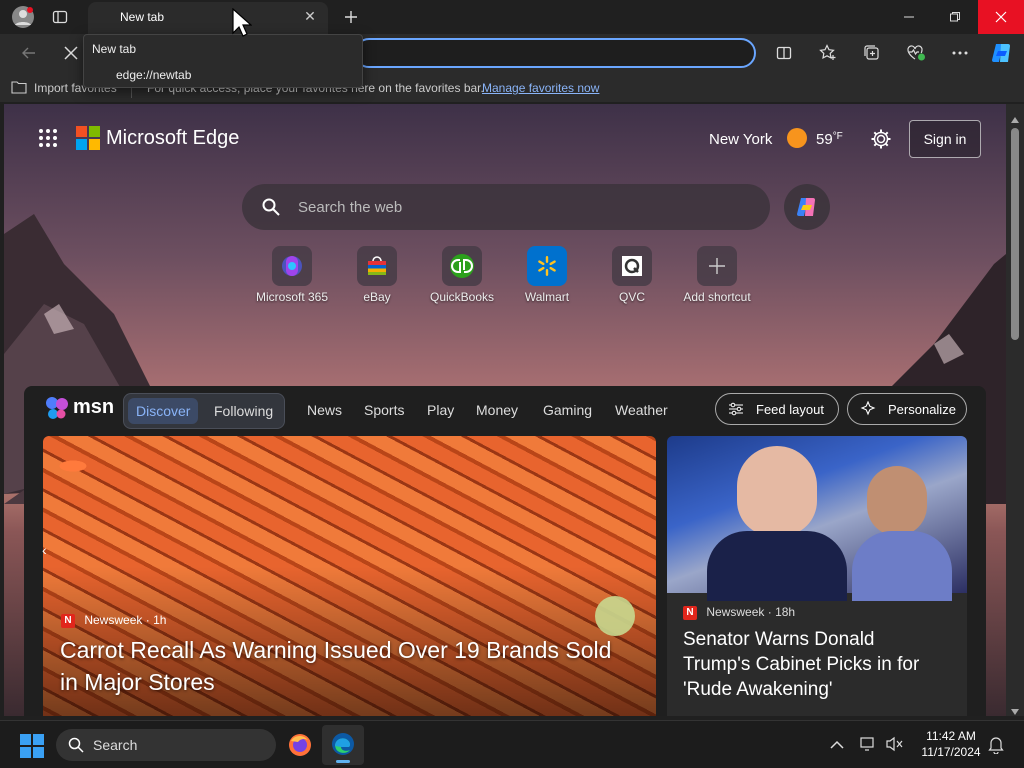 Image resolution: width=1024 pixels, height=768 pixels. Describe the element at coordinates (32, 748) in the screenshot. I see `windows-start-icon` at that location.